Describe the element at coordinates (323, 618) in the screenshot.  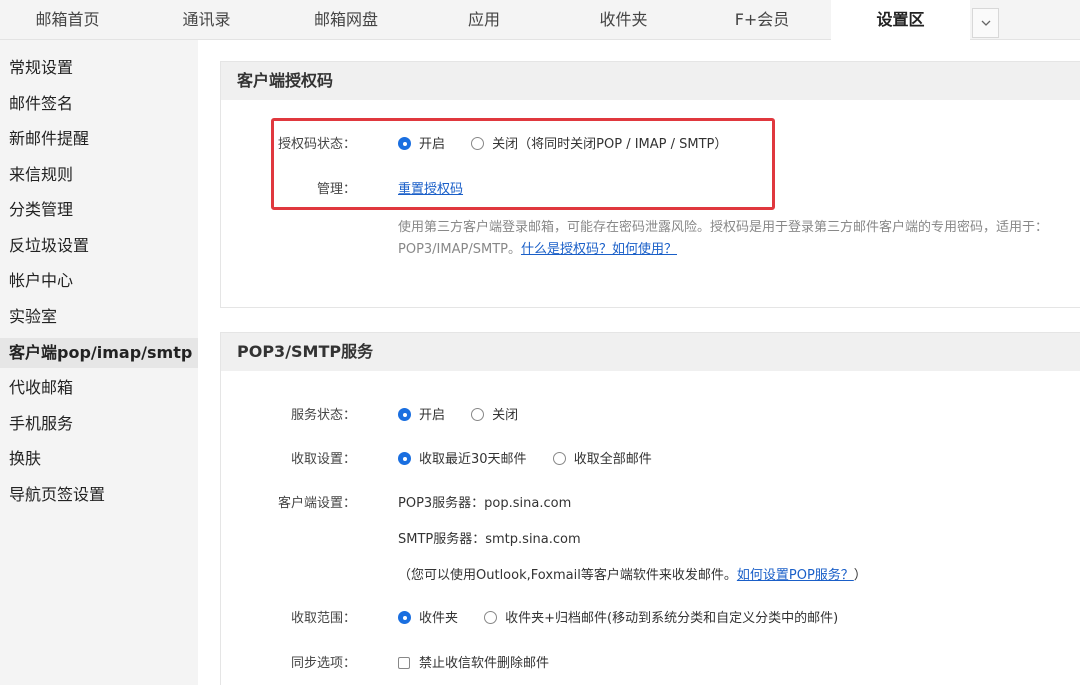
I see `fetch-range-label: 收取范围：` at that location.